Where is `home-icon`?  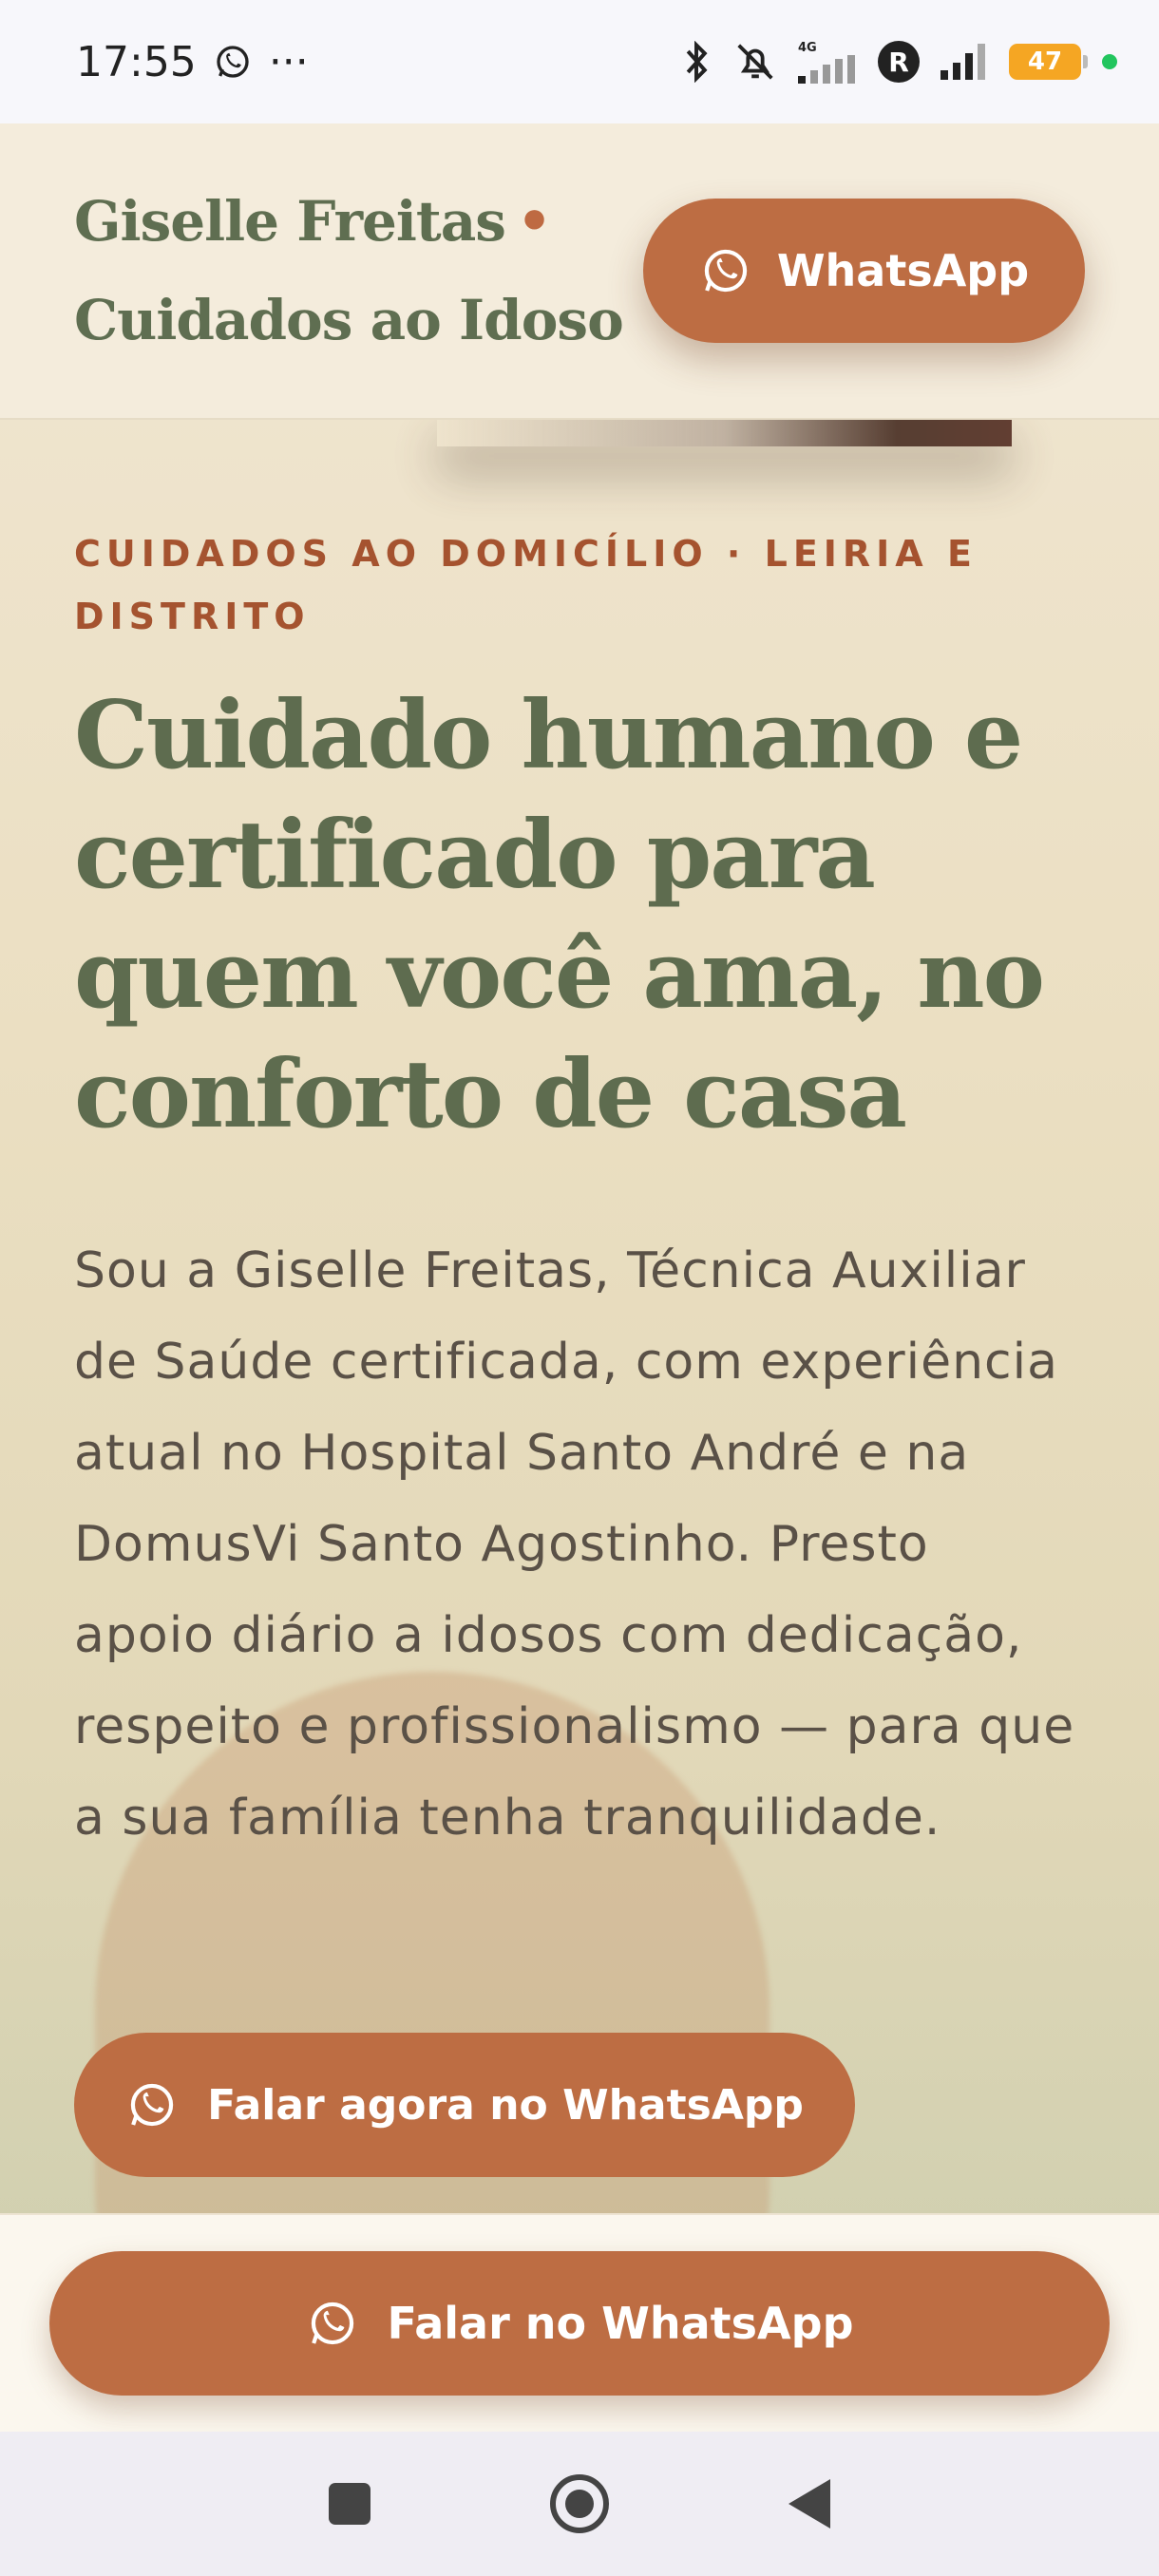
home-icon is located at coordinates (579, 2503).